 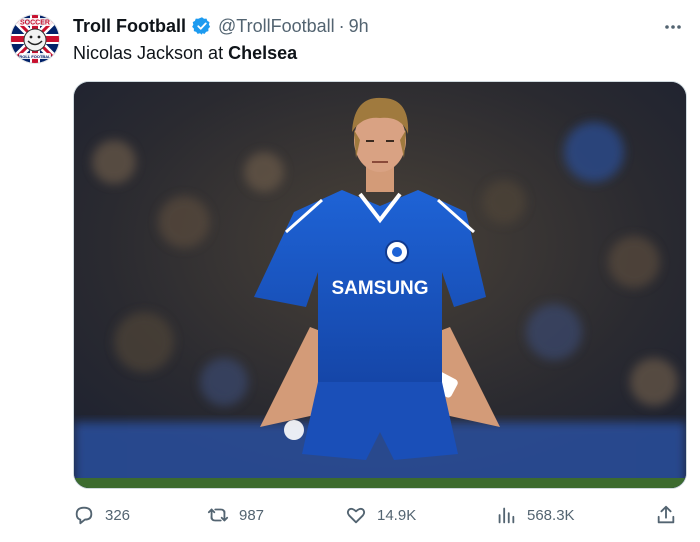 I want to click on like-icon, so click(x=356, y=515).